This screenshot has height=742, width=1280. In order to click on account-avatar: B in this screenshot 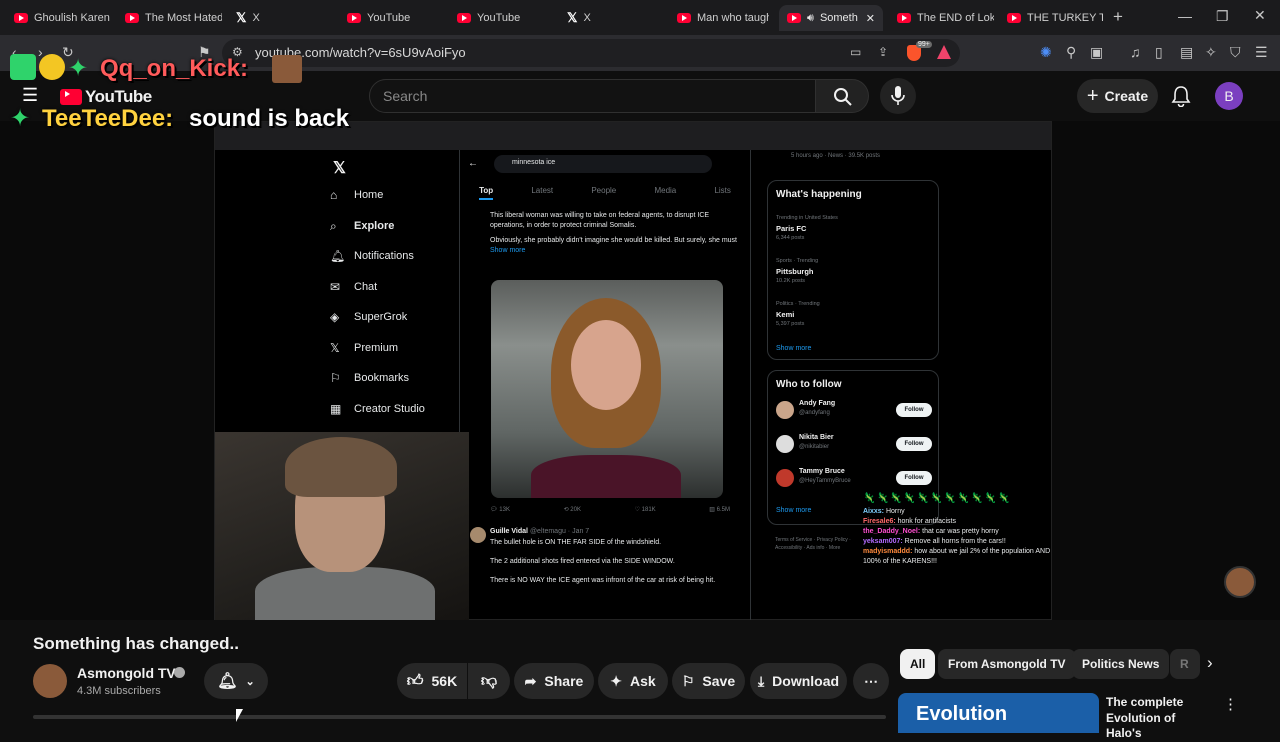, I will do `click(1229, 96)`.